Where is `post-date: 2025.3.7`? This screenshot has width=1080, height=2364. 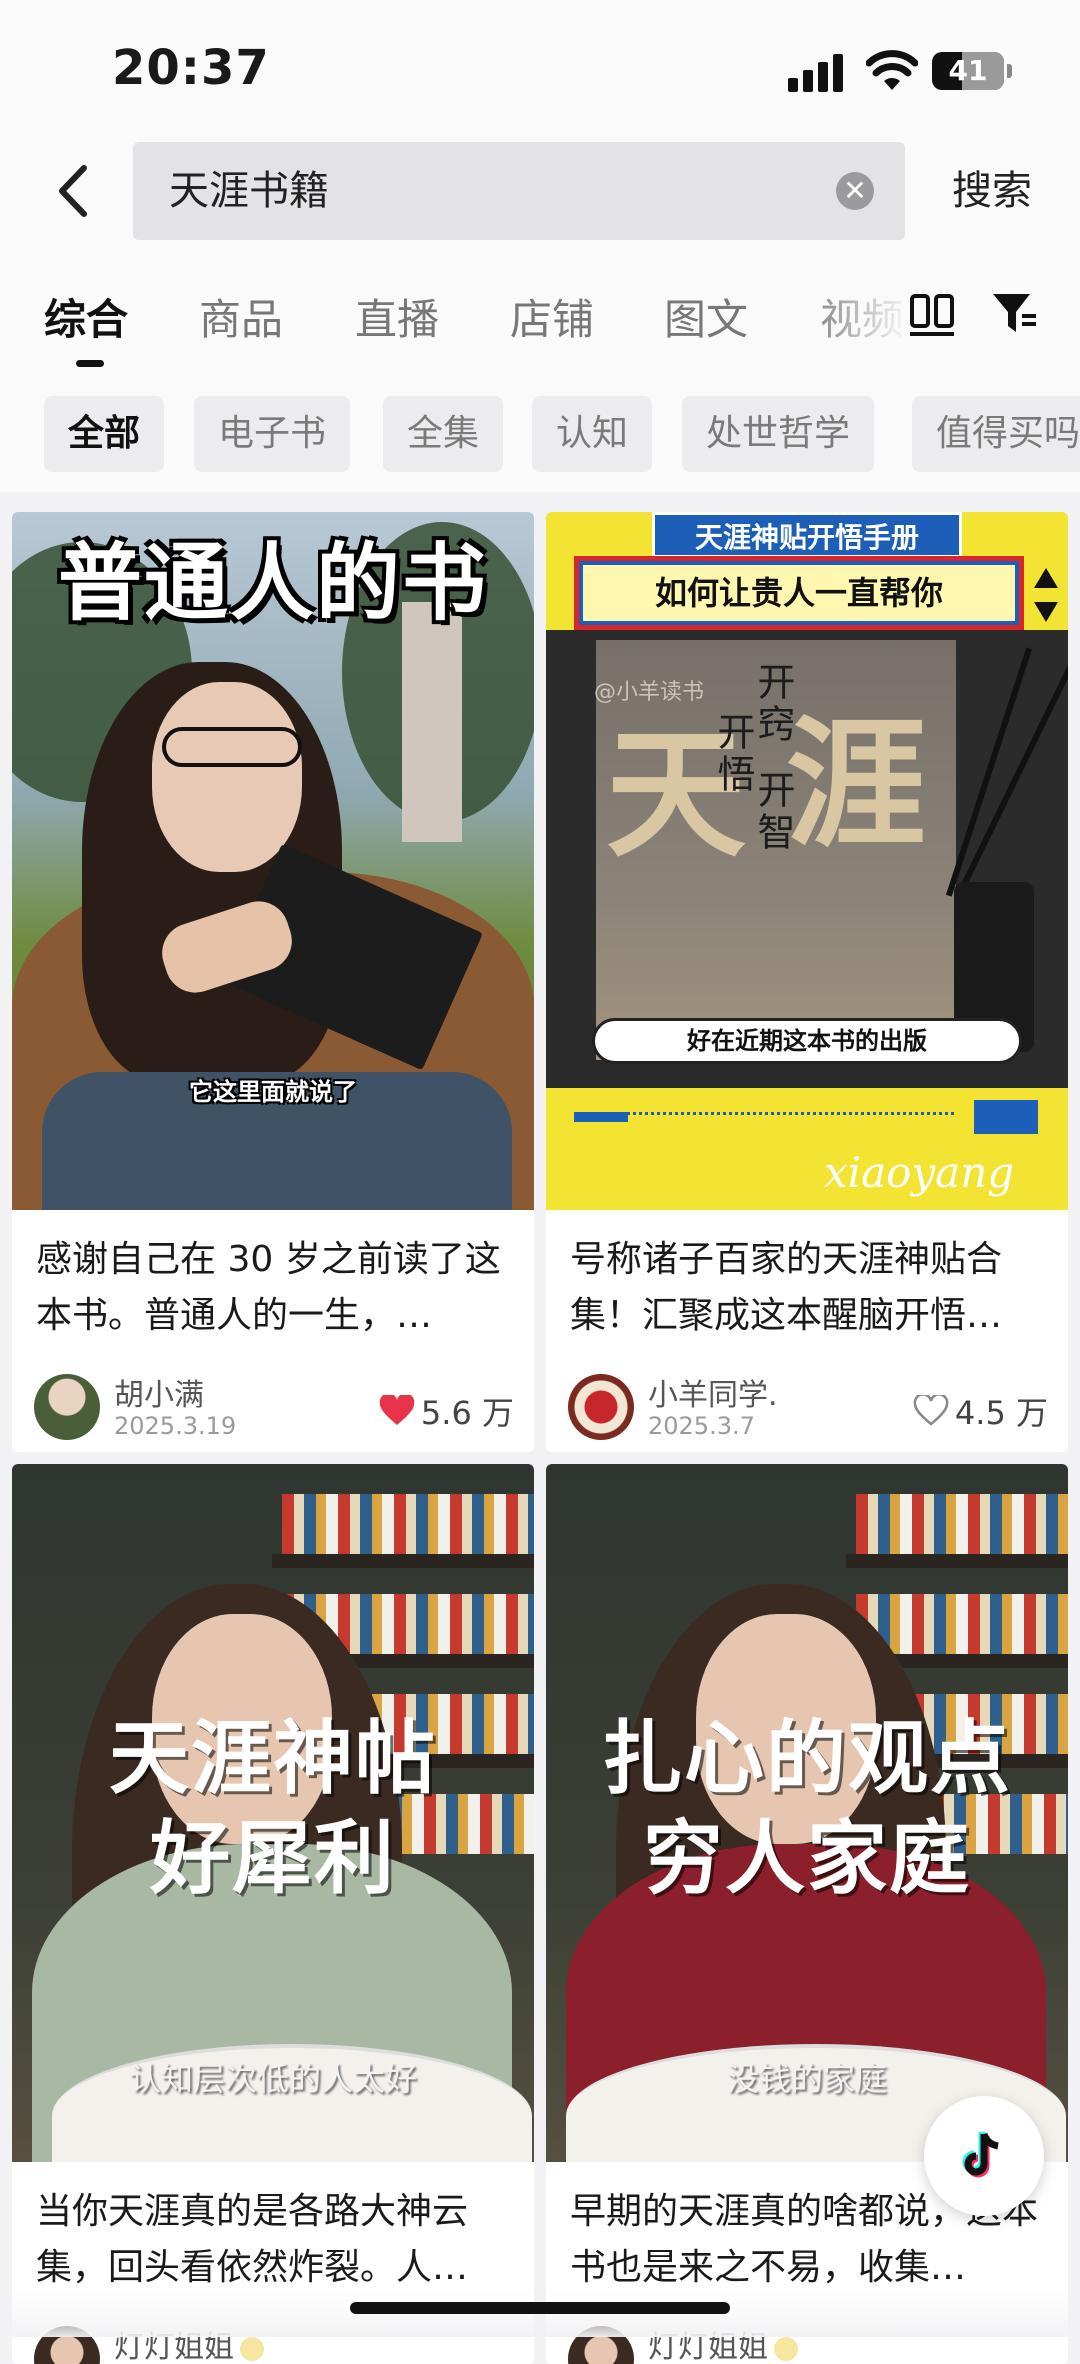 post-date: 2025.3.7 is located at coordinates (701, 1426).